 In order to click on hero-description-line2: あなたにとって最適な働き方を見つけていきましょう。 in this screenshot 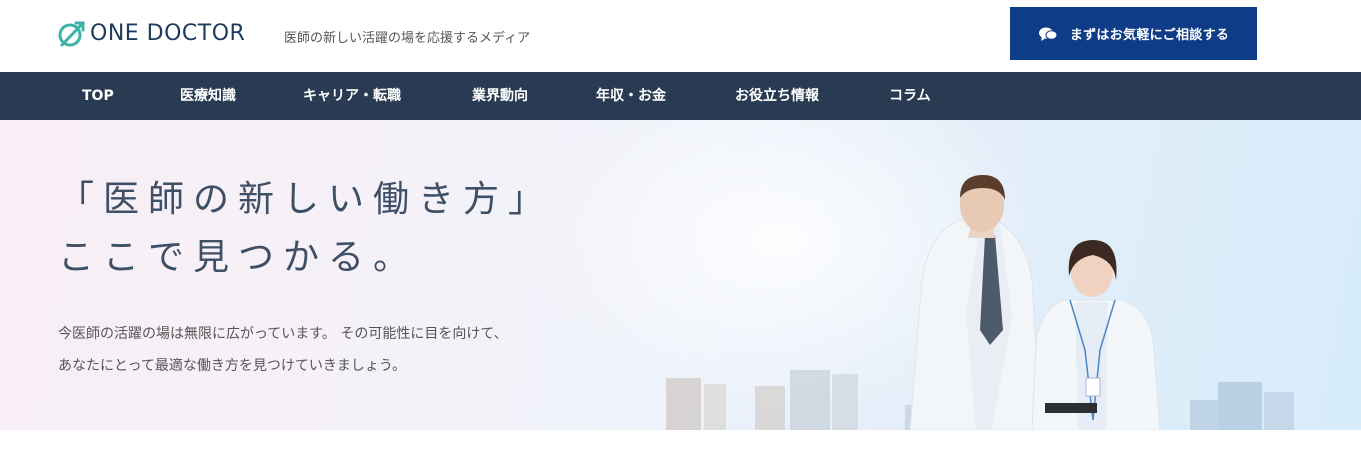, I will do `click(232, 366)`.